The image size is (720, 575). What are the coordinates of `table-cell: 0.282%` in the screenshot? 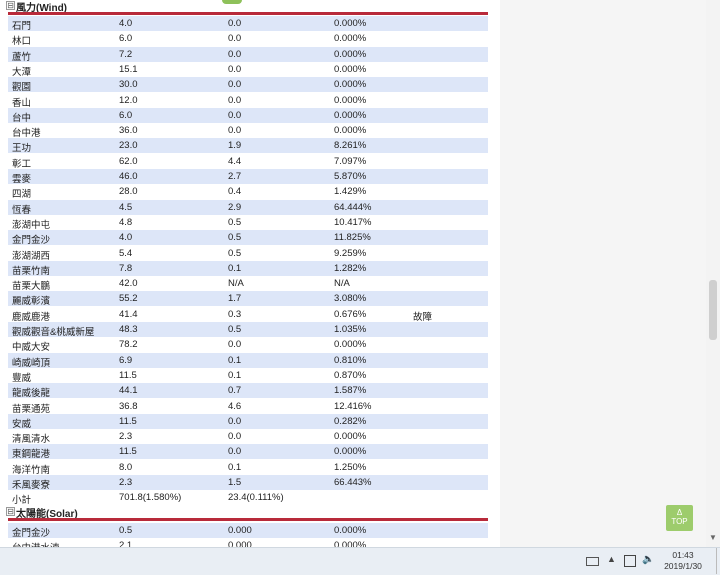 It's located at (350, 421).